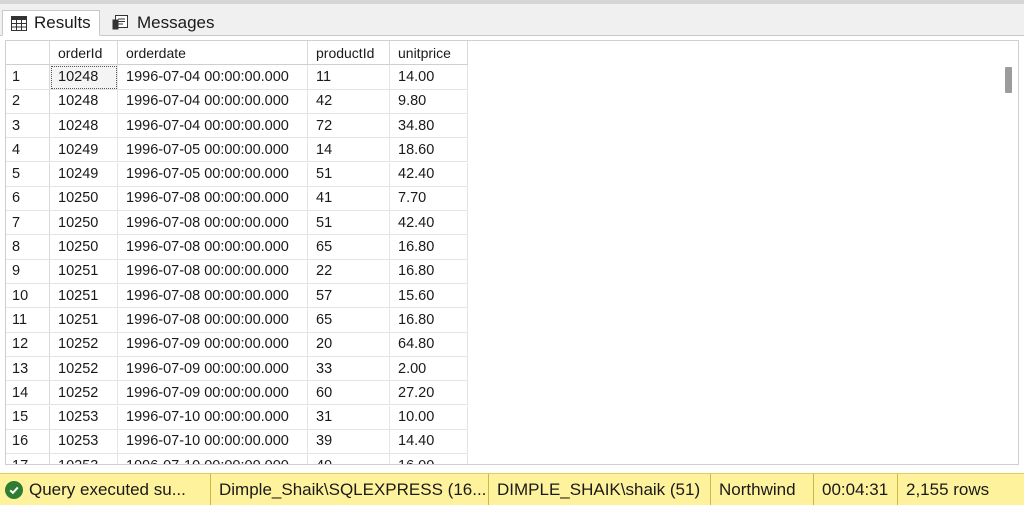 This screenshot has height=505, width=1024. I want to click on cell-unitprice: 14.00, so click(429, 77).